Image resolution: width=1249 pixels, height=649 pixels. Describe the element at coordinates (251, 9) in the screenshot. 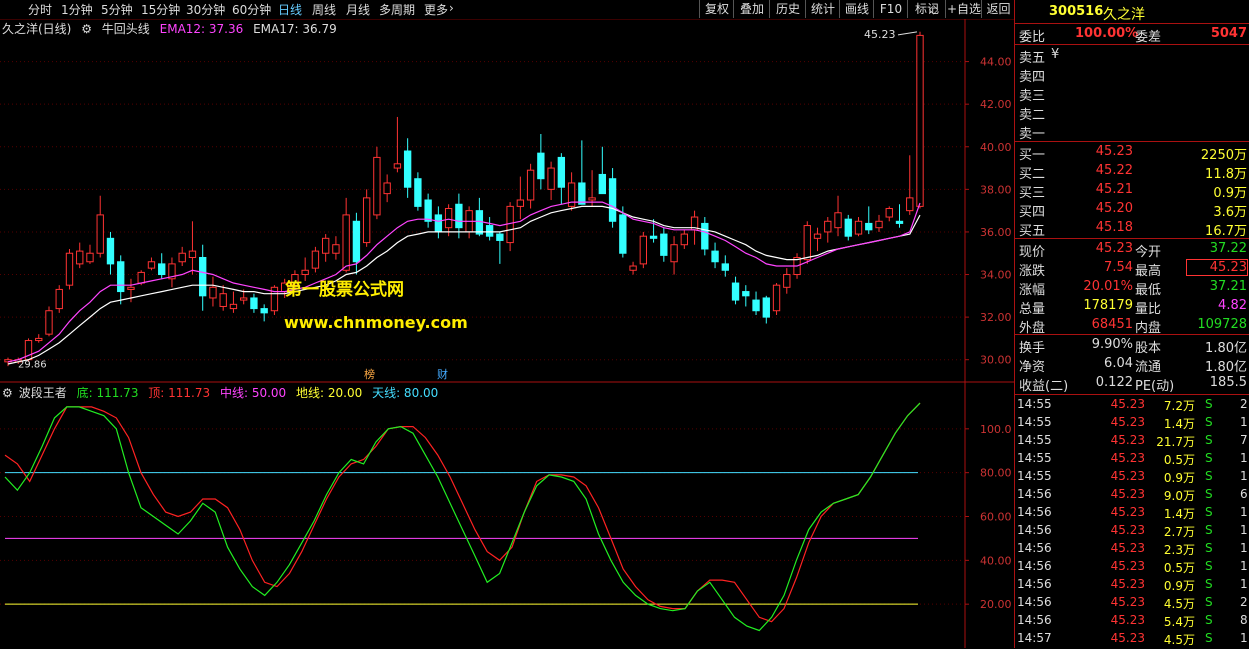

I see `period-tab-5: 60分钟` at that location.